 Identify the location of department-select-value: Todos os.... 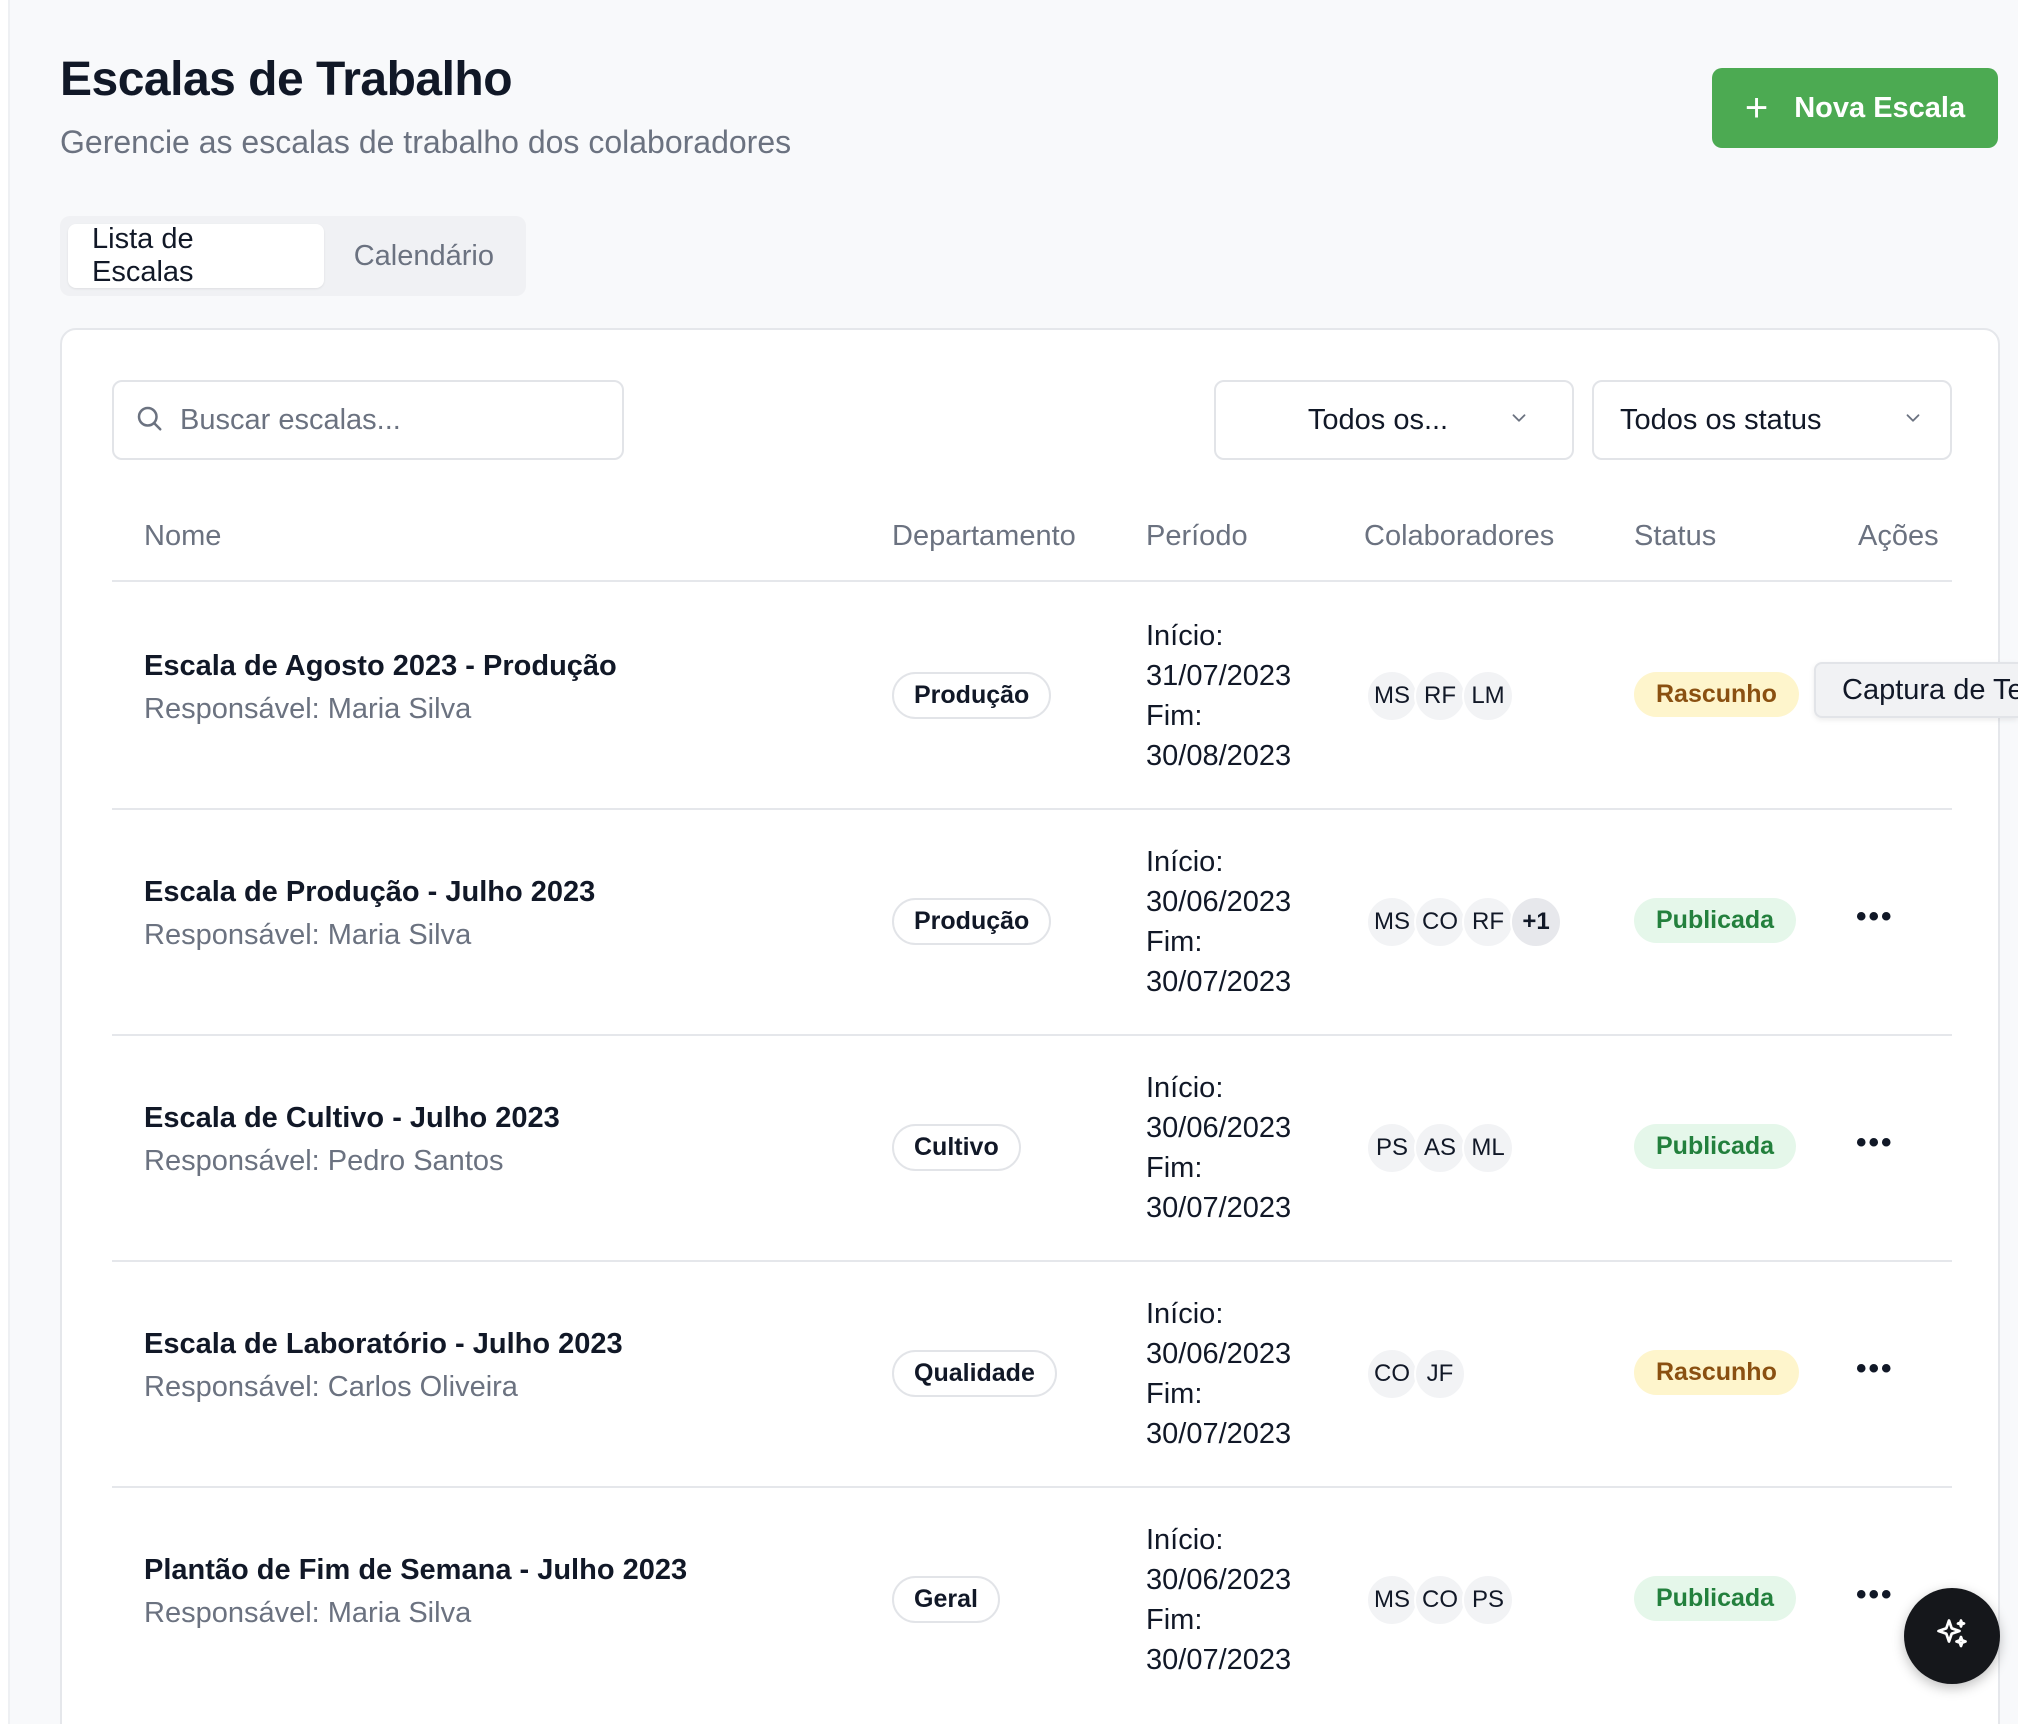
(1378, 419).